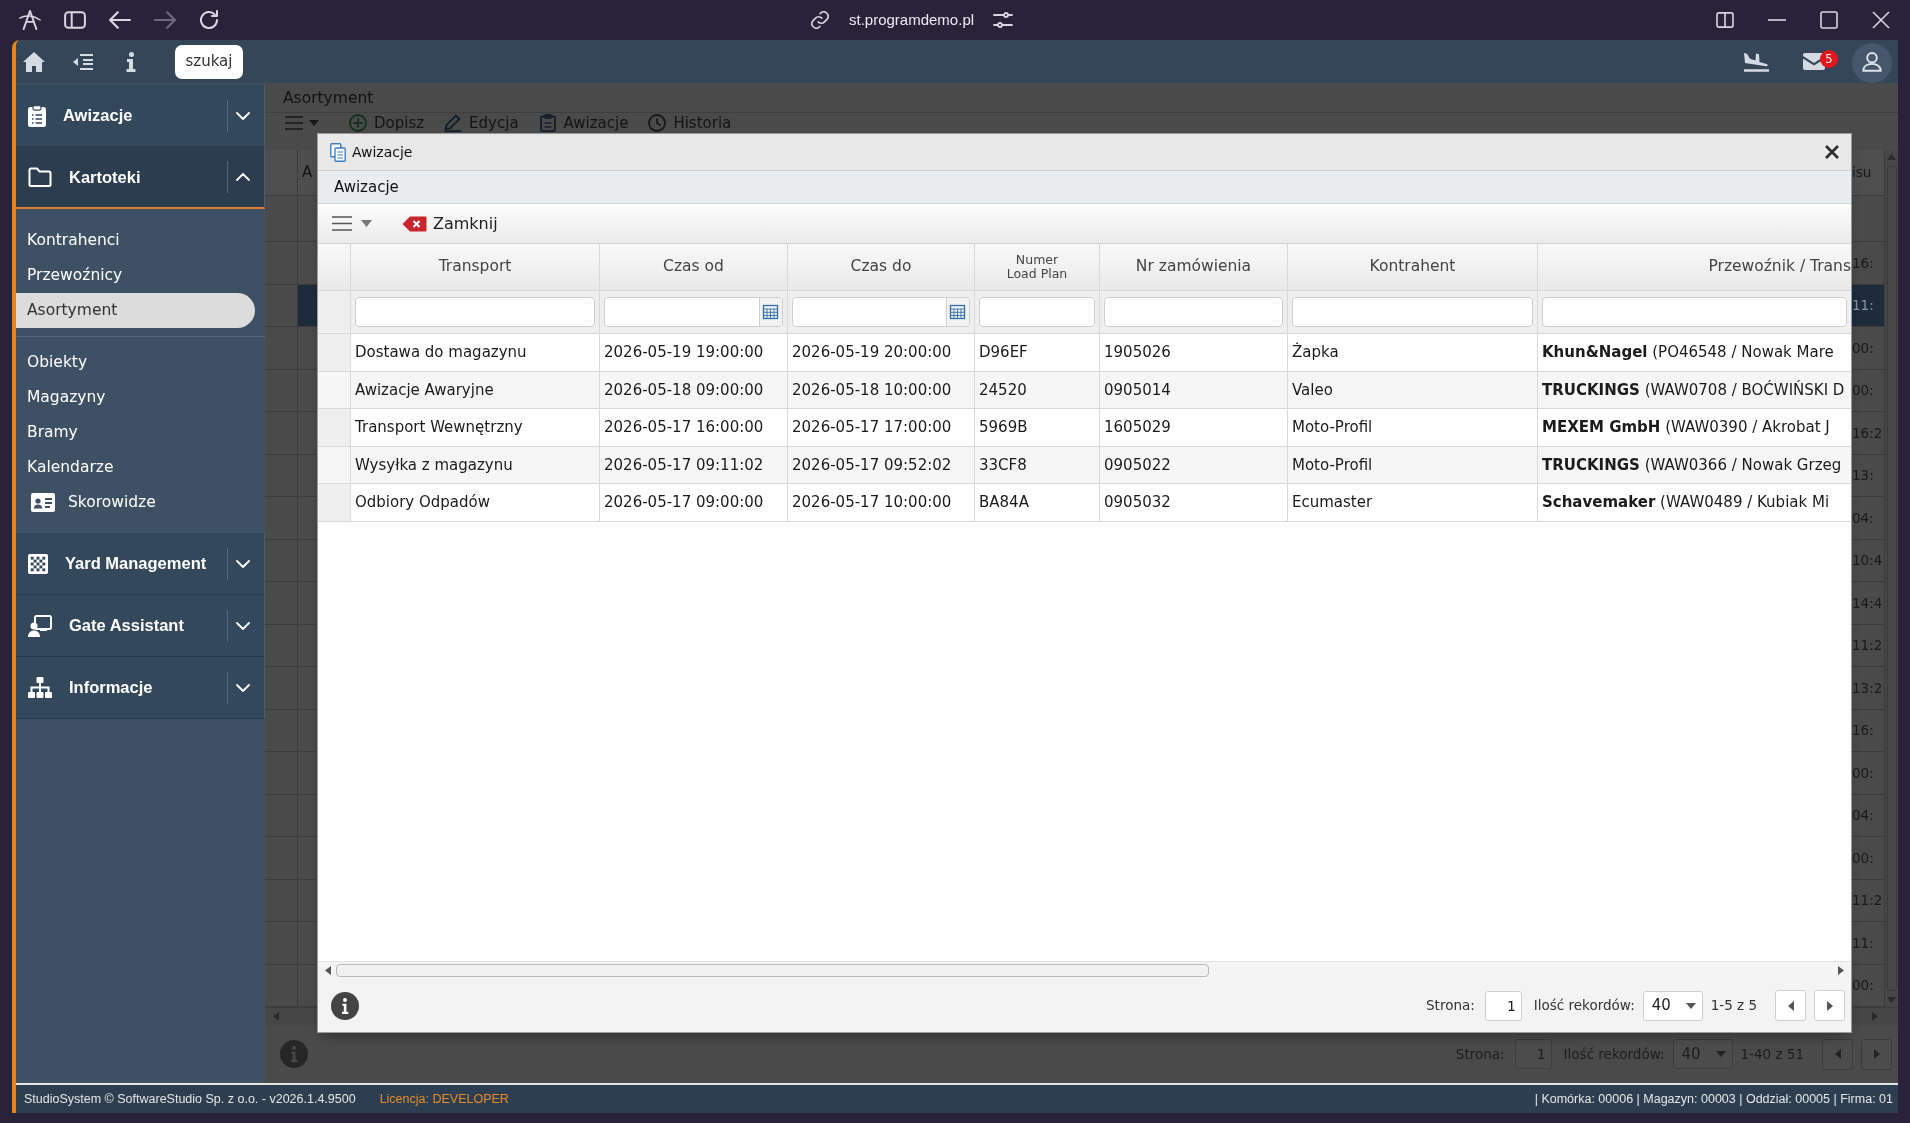 The height and width of the screenshot is (1123, 1910). What do you see at coordinates (1503, 1005) in the screenshot?
I see `page-input: 1` at bounding box center [1503, 1005].